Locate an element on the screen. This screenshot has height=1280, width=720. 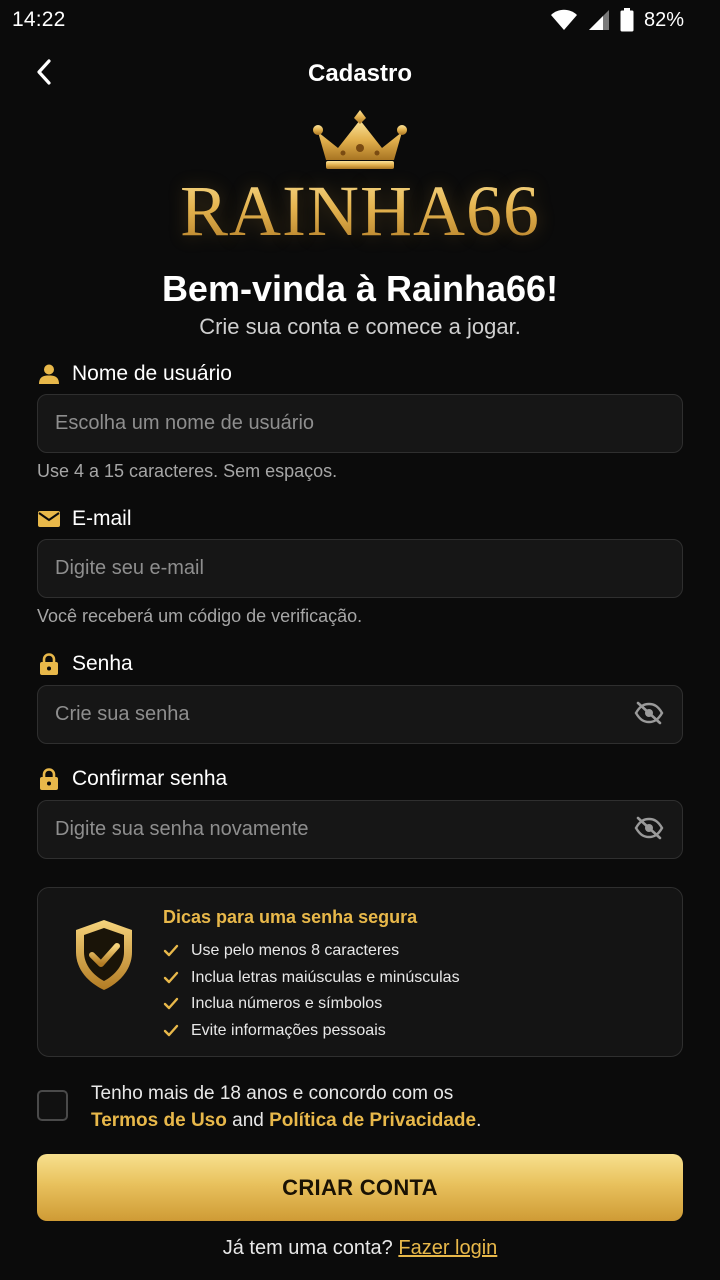
terms-of-use-link: Termos de Uso is located at coordinates (159, 1120).